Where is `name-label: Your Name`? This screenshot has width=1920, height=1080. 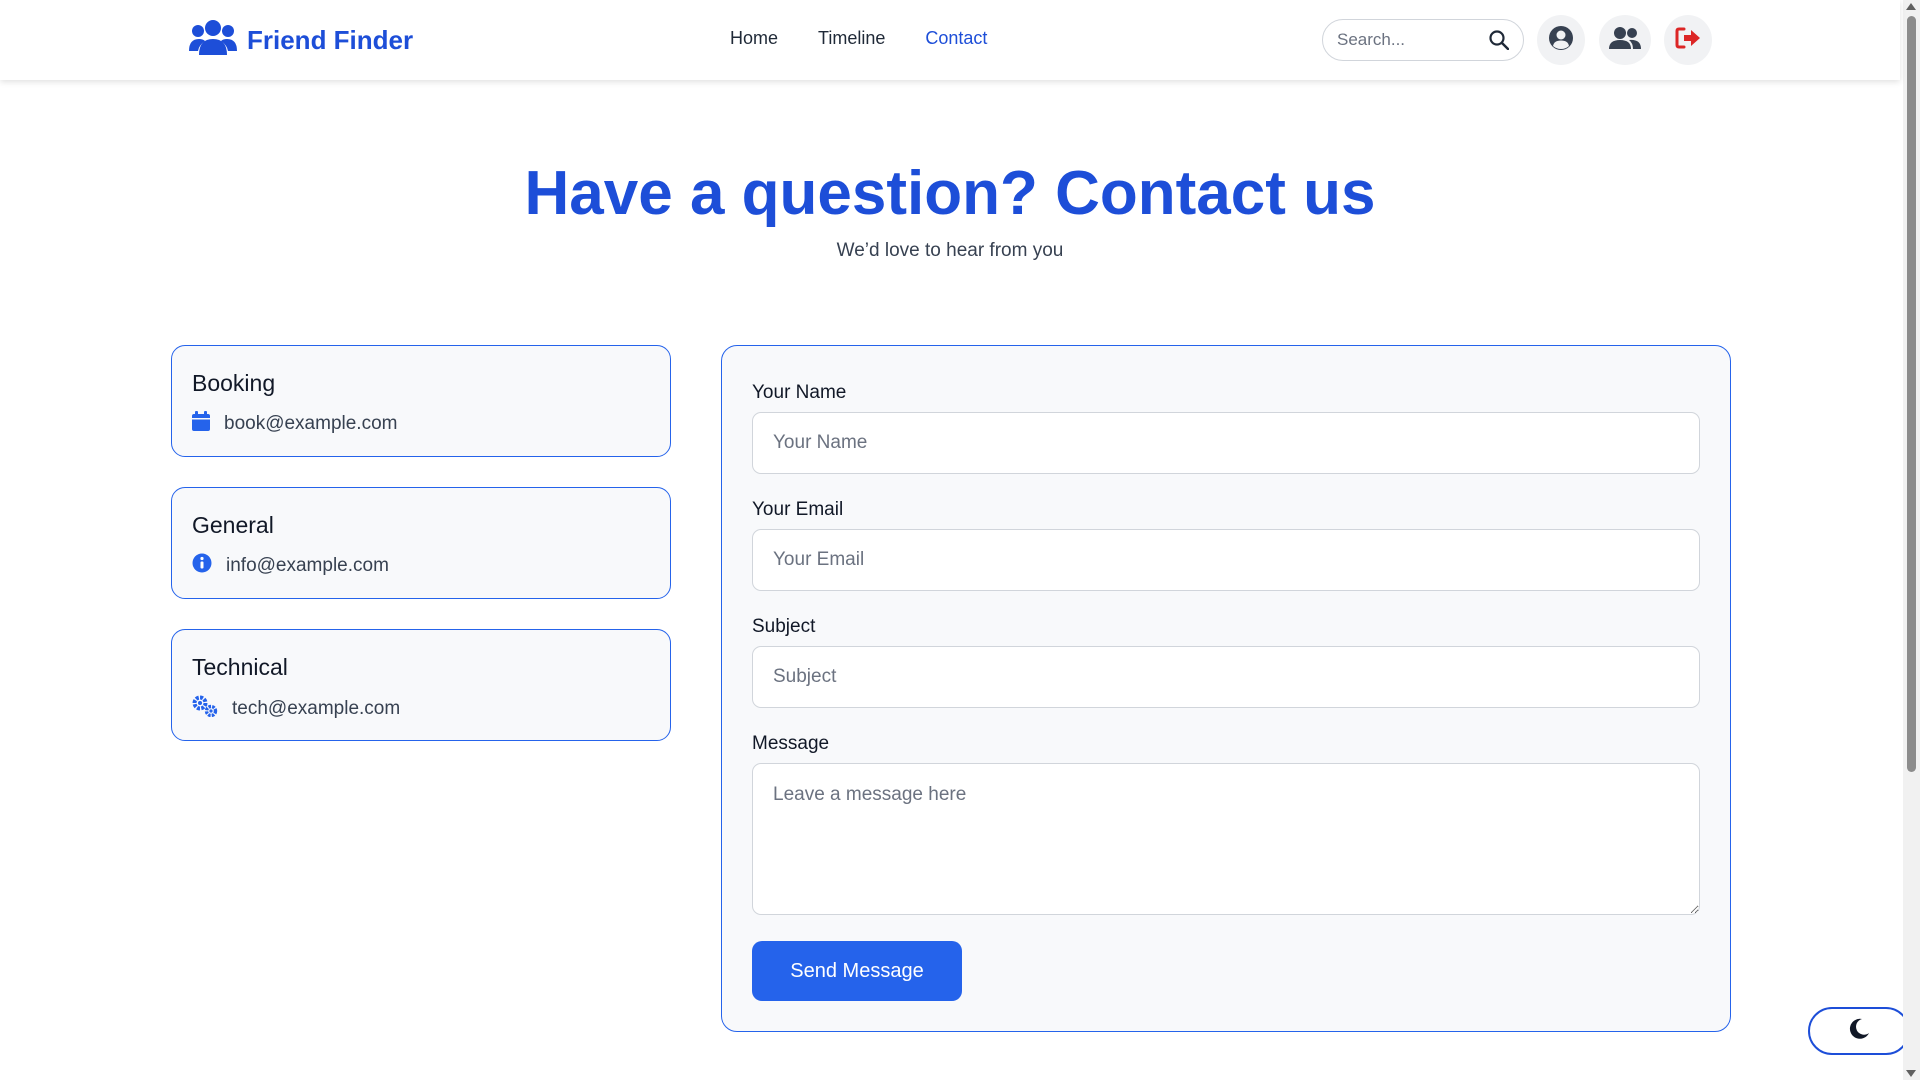 name-label: Your Name is located at coordinates (799, 392).